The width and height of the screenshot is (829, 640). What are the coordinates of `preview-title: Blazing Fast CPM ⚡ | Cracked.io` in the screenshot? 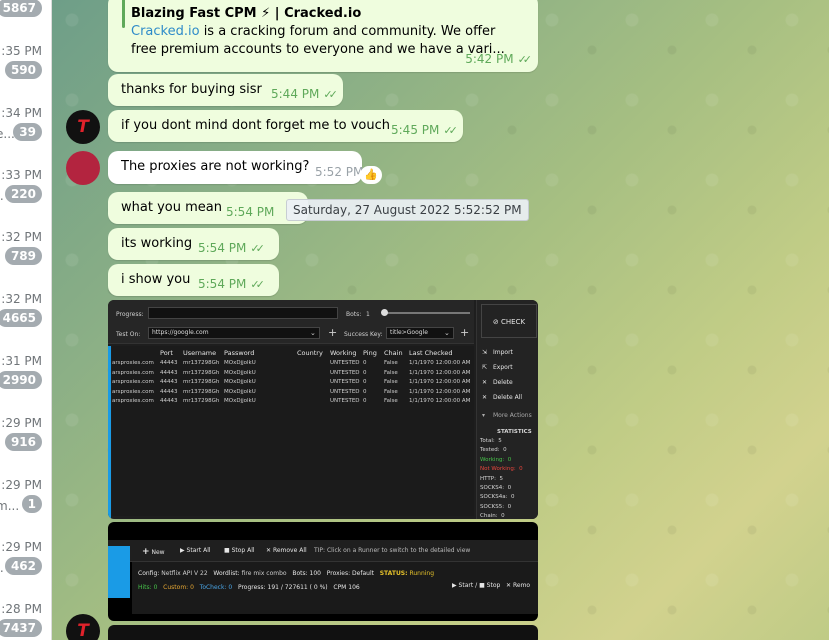 It's located at (246, 13).